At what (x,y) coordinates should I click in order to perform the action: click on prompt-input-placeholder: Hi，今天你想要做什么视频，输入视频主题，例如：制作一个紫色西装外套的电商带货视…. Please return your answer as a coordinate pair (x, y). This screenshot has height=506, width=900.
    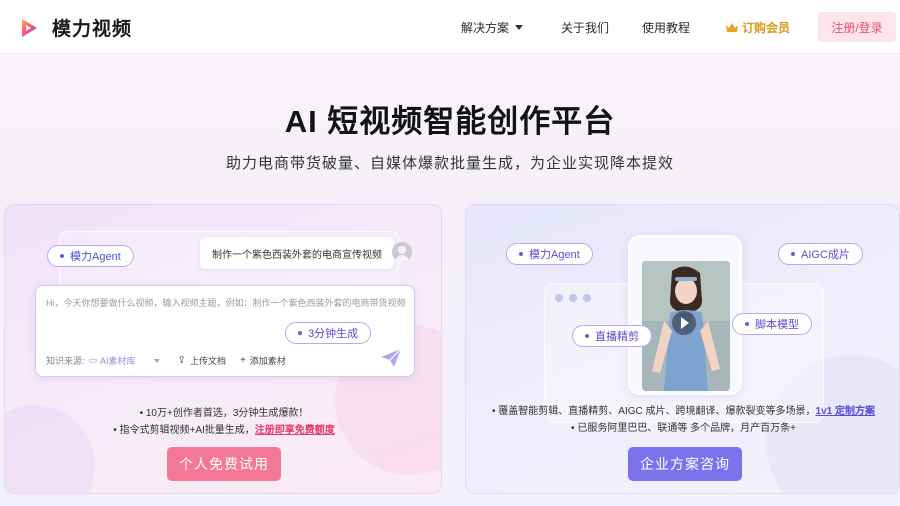
    Looking at the image, I should click on (226, 303).